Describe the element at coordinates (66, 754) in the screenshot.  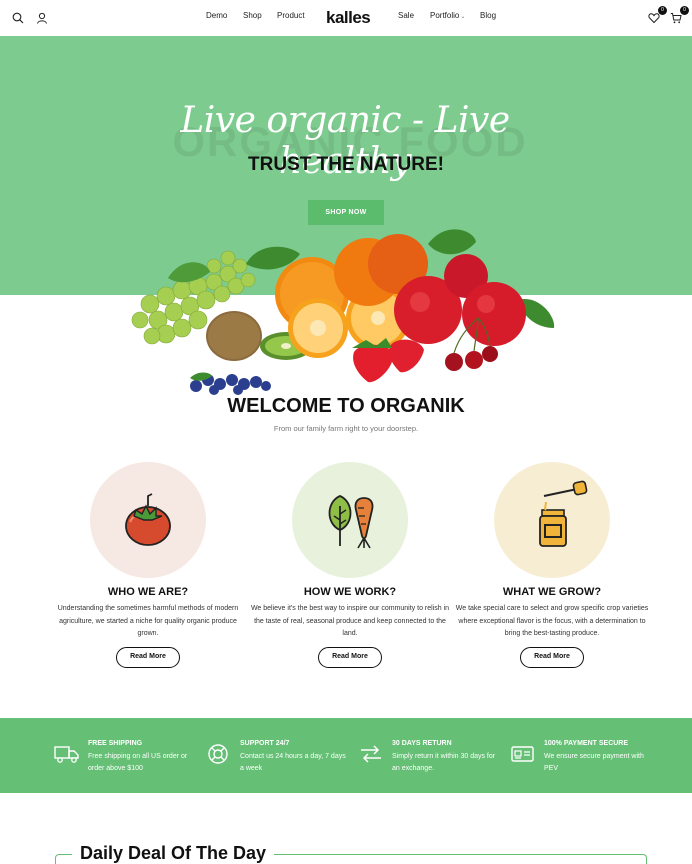
I see `truck-icon` at that location.